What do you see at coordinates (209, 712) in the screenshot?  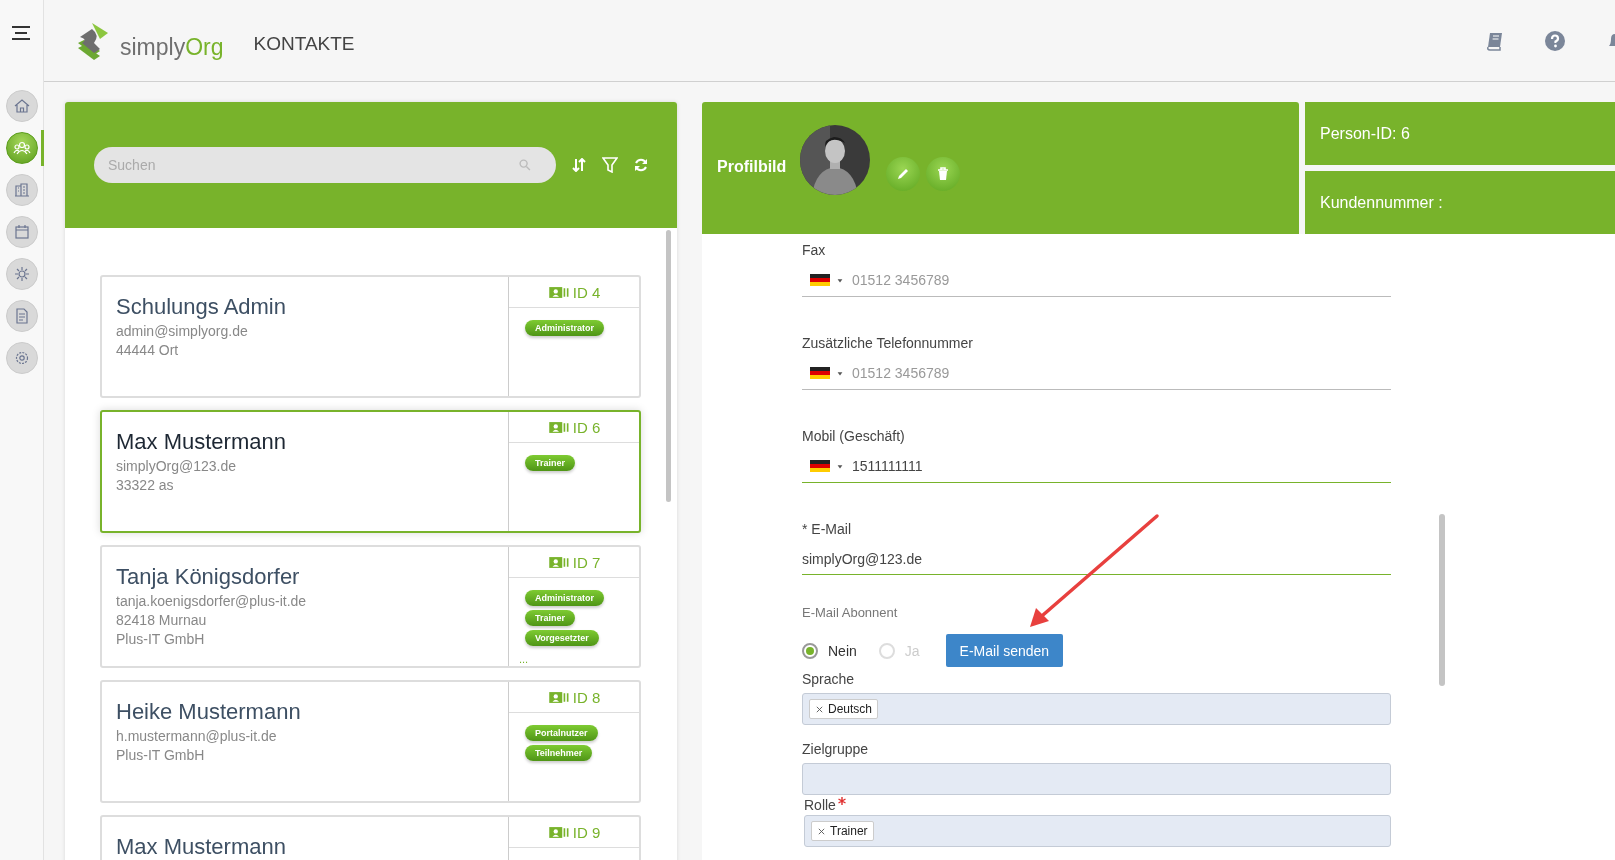 I see `contact-name: Heike Mustermann` at bounding box center [209, 712].